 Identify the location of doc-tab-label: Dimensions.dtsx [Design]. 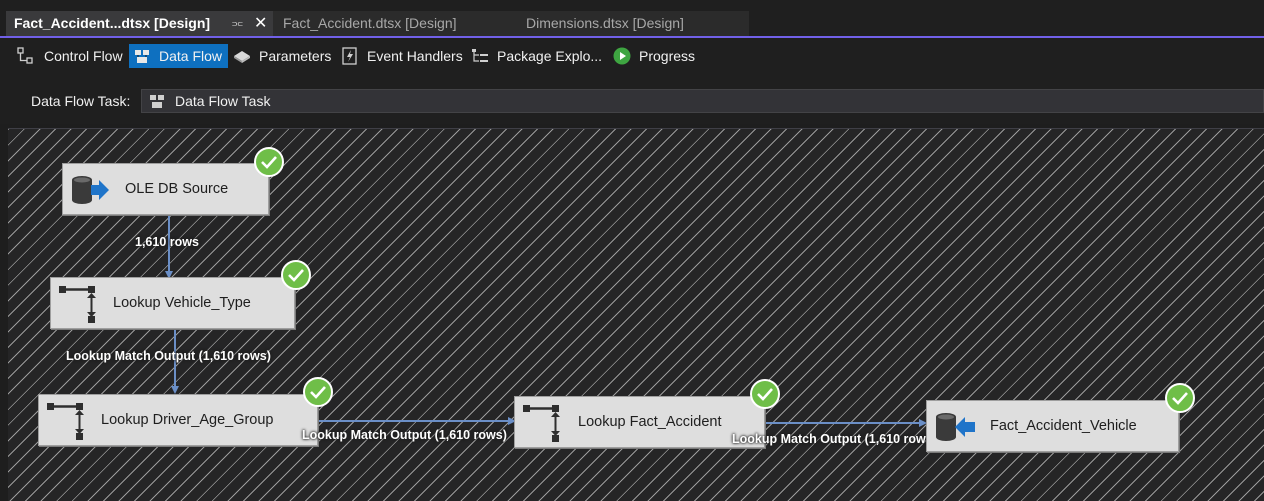
(605, 23).